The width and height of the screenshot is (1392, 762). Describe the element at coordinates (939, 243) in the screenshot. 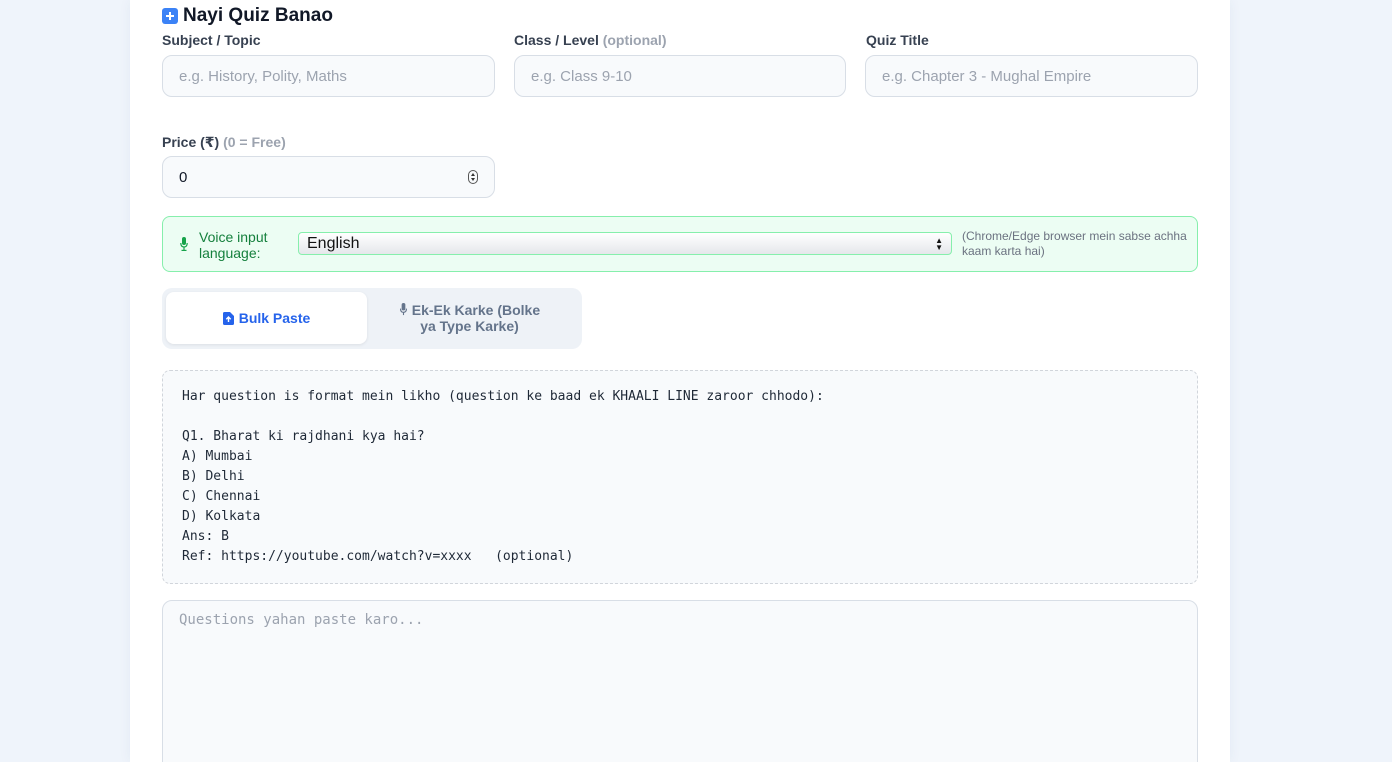

I see `select-arrows-icon: ▲ ▼` at that location.